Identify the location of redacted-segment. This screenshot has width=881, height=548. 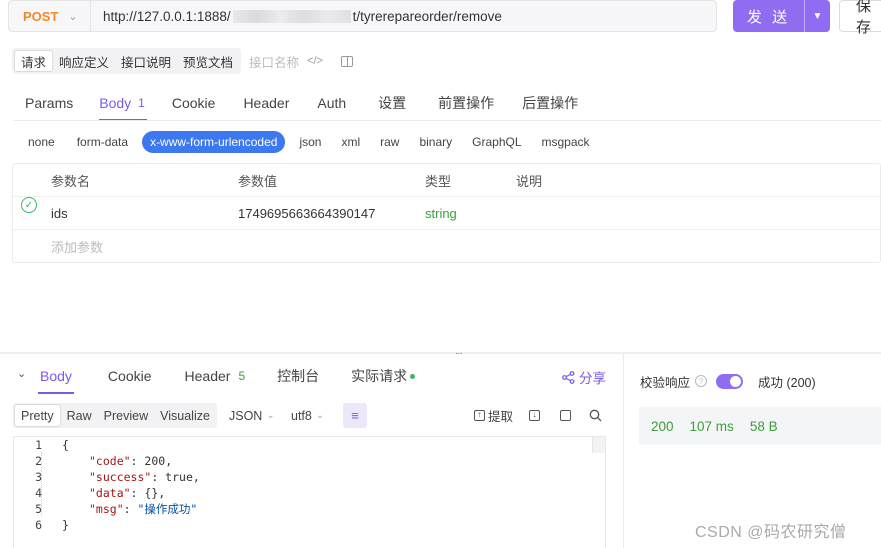
(291, 16).